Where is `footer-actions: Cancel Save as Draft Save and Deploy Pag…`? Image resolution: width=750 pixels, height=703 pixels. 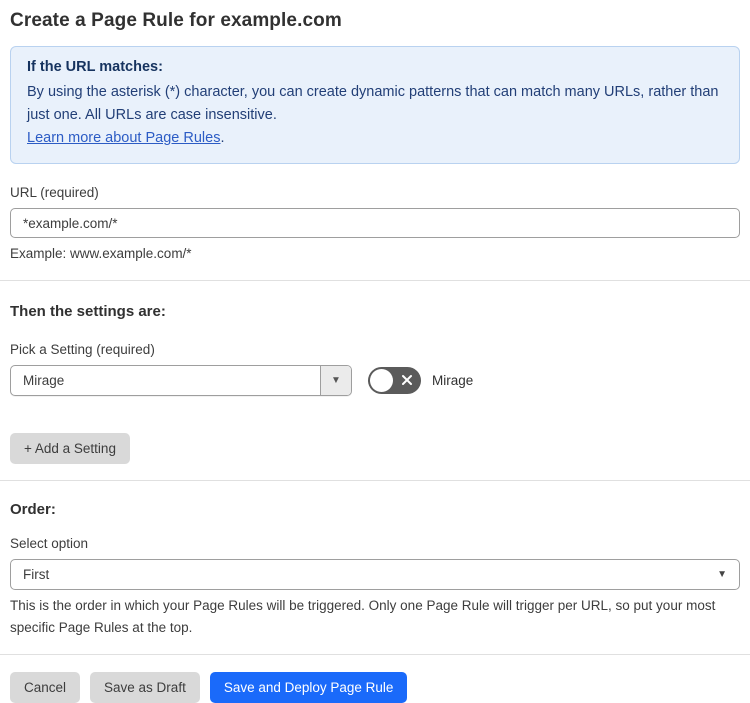
footer-actions: Cancel Save as Draft Save and Deploy Pag… is located at coordinates (375, 687).